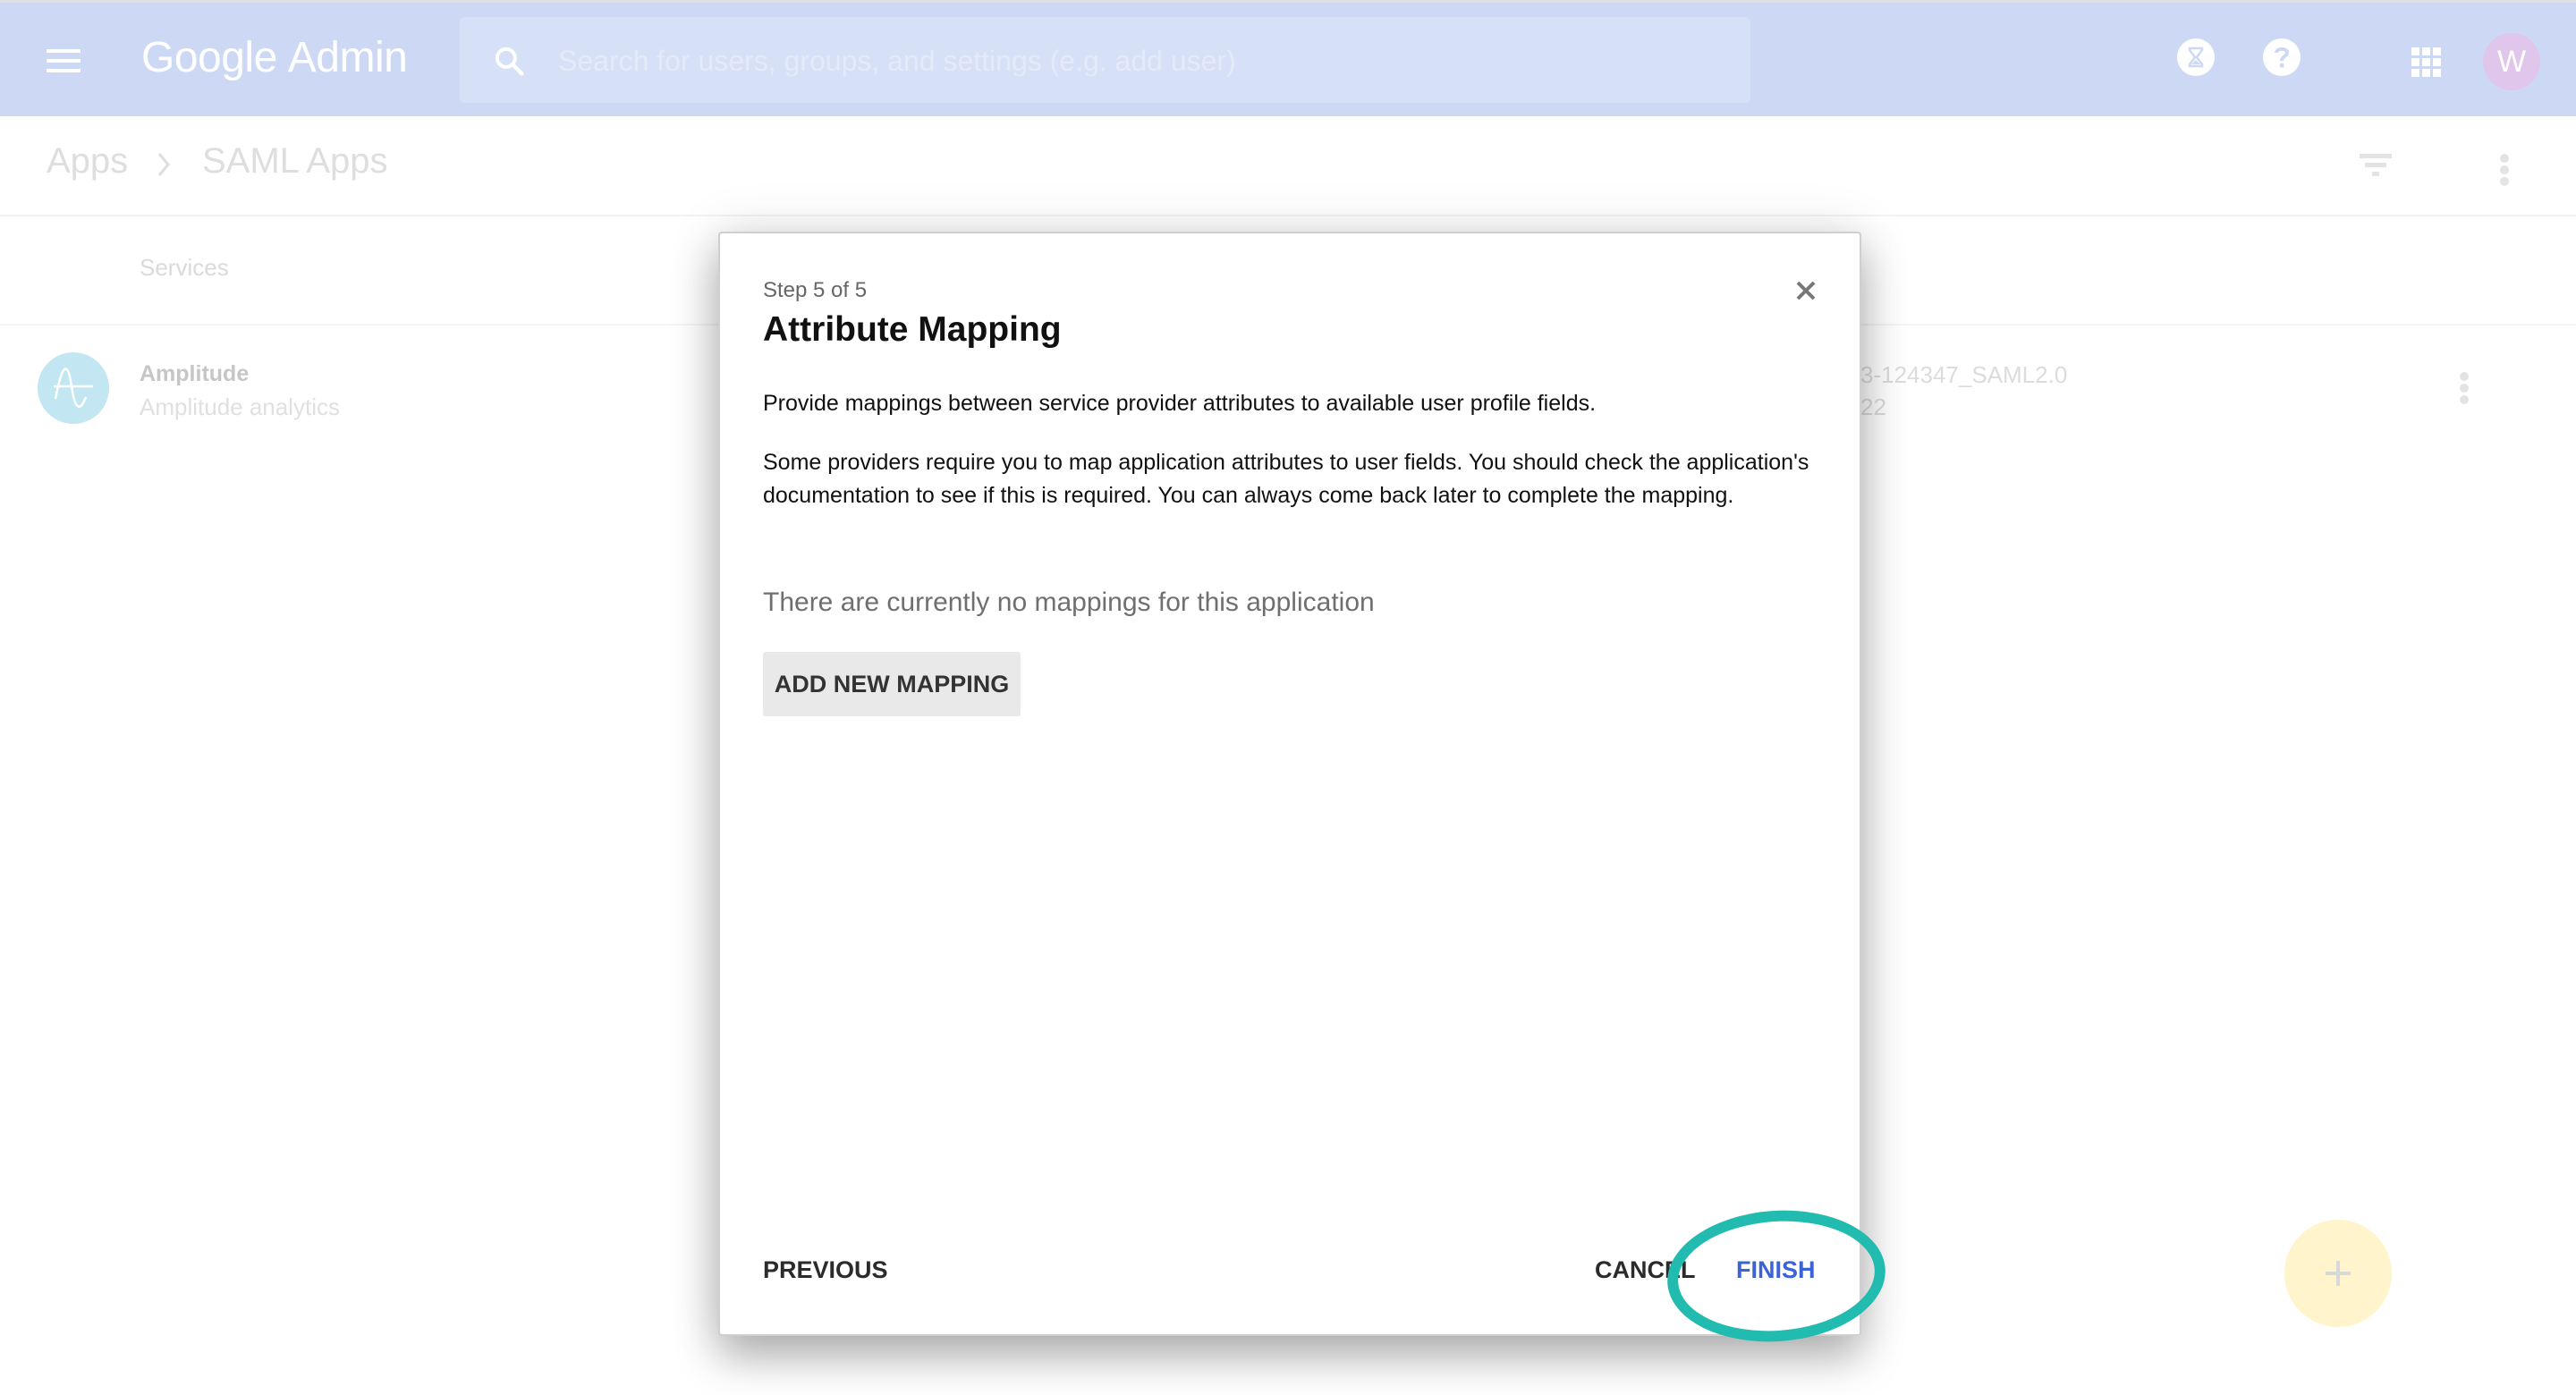 This screenshot has height=1395, width=2576. I want to click on apps-grid-icon, so click(2426, 62).